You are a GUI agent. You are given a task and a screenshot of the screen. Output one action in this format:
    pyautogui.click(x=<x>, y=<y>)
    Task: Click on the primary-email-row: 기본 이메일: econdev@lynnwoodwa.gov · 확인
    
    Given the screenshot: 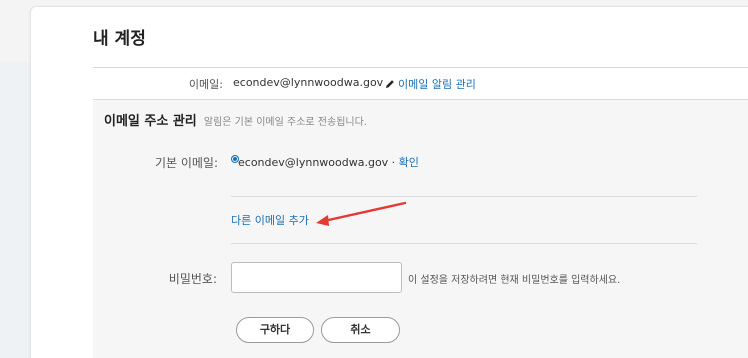 What is the action you would take?
    pyautogui.click(x=420, y=161)
    